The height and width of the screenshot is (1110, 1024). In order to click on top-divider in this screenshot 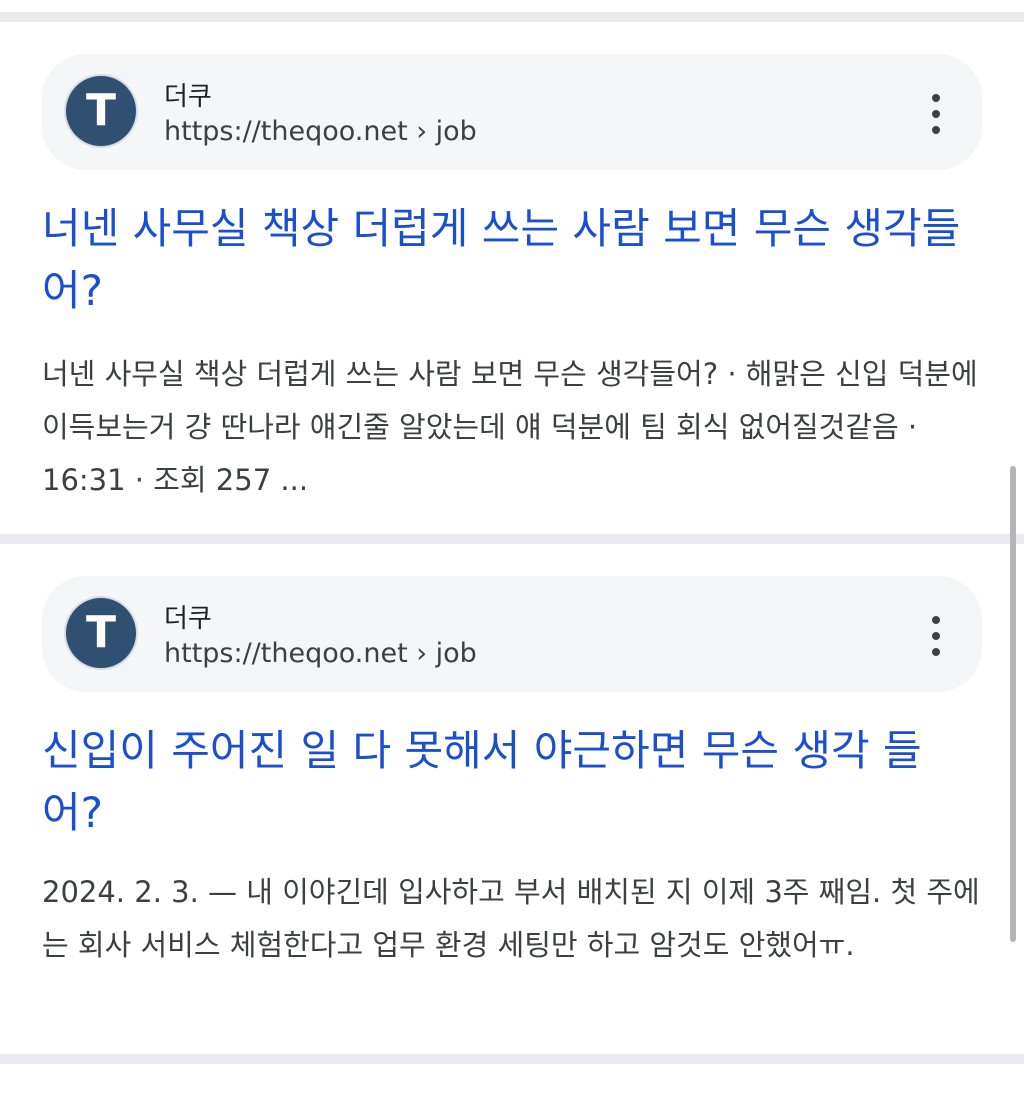, I will do `click(512, 17)`.